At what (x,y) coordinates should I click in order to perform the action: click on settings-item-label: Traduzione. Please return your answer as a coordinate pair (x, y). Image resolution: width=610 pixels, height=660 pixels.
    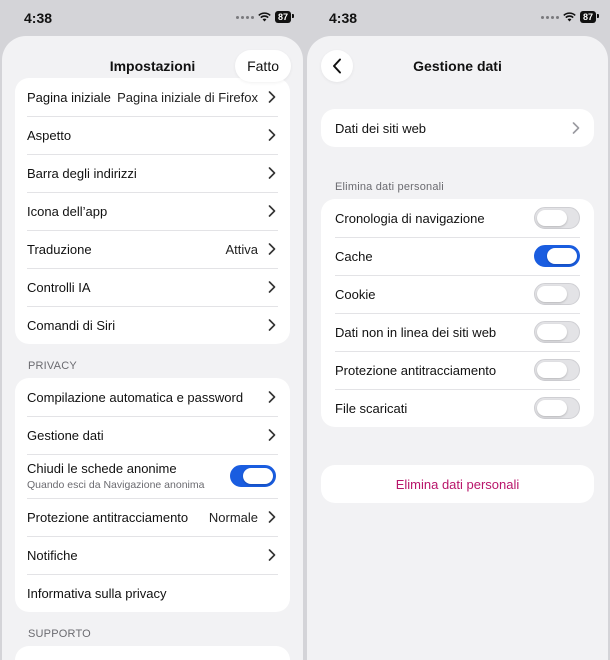
    Looking at the image, I should click on (59, 249).